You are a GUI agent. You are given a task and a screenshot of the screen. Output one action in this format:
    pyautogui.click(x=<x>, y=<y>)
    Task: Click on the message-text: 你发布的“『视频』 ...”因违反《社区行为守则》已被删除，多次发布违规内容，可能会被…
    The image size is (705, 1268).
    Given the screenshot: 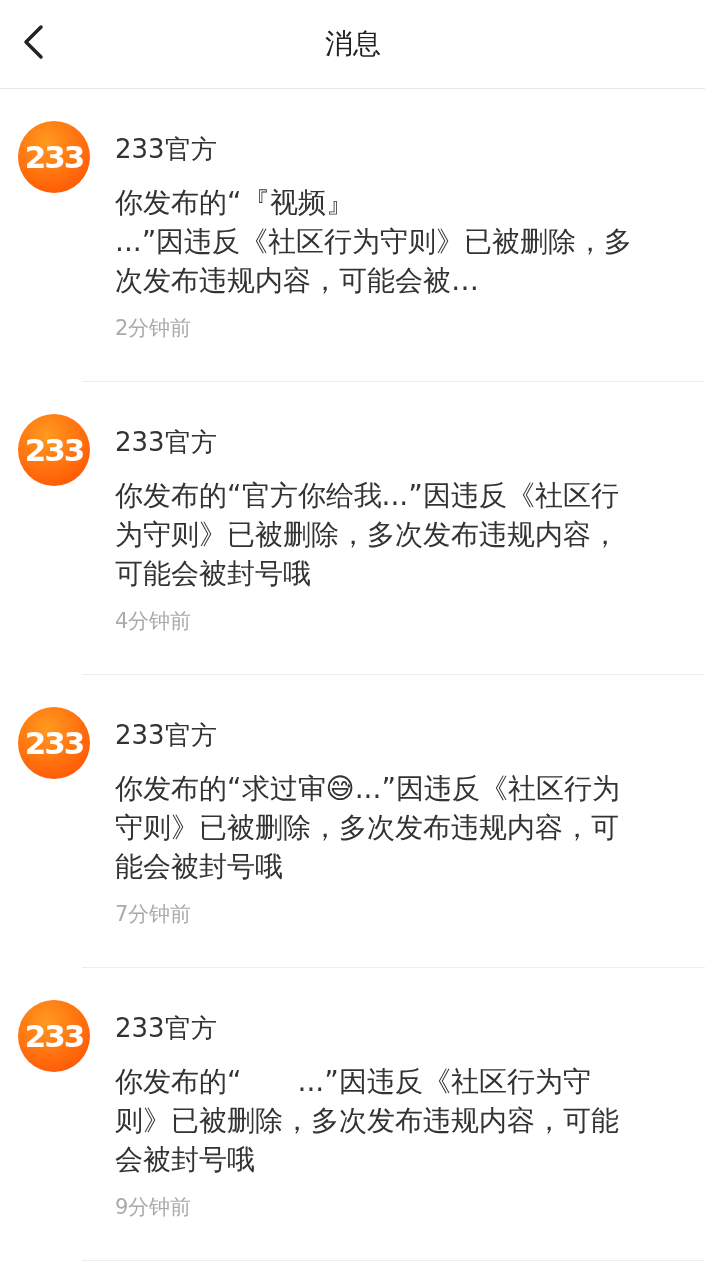 What is the action you would take?
    pyautogui.click(x=374, y=242)
    